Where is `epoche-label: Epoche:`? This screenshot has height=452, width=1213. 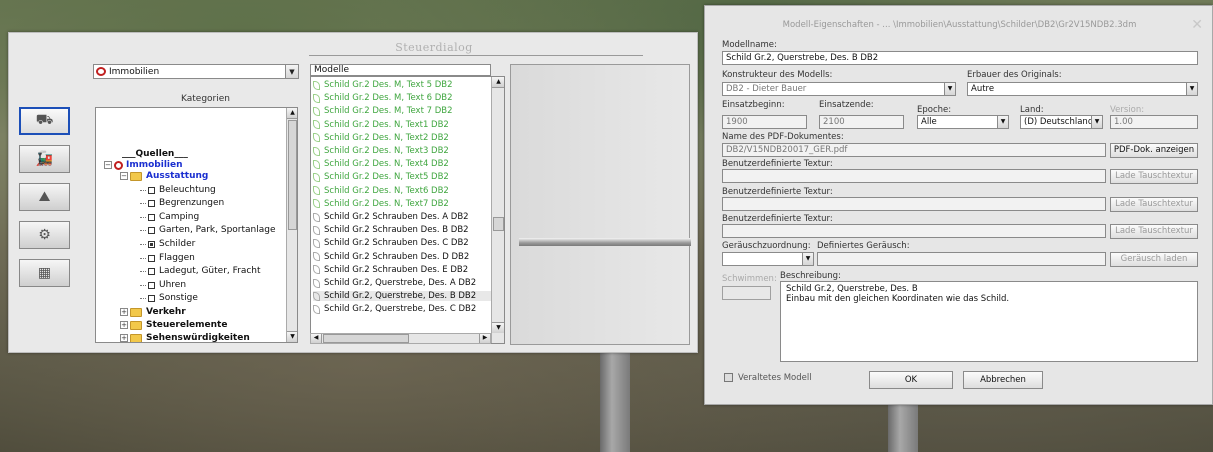
epoche-label: Epoche: is located at coordinates (934, 110).